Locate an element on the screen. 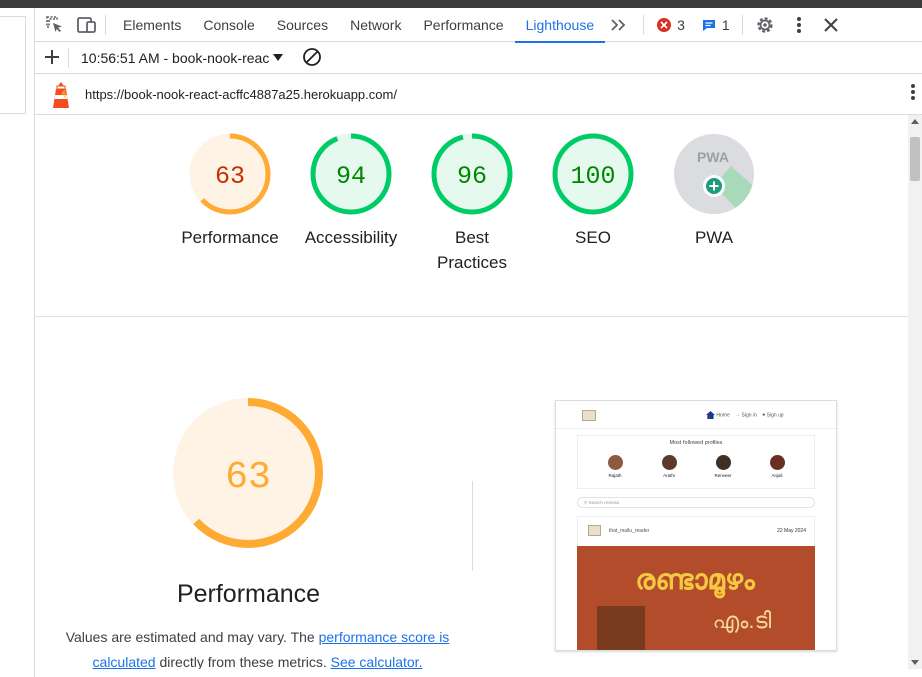 The height and width of the screenshot is (677, 922). home-icon is located at coordinates (710, 415).